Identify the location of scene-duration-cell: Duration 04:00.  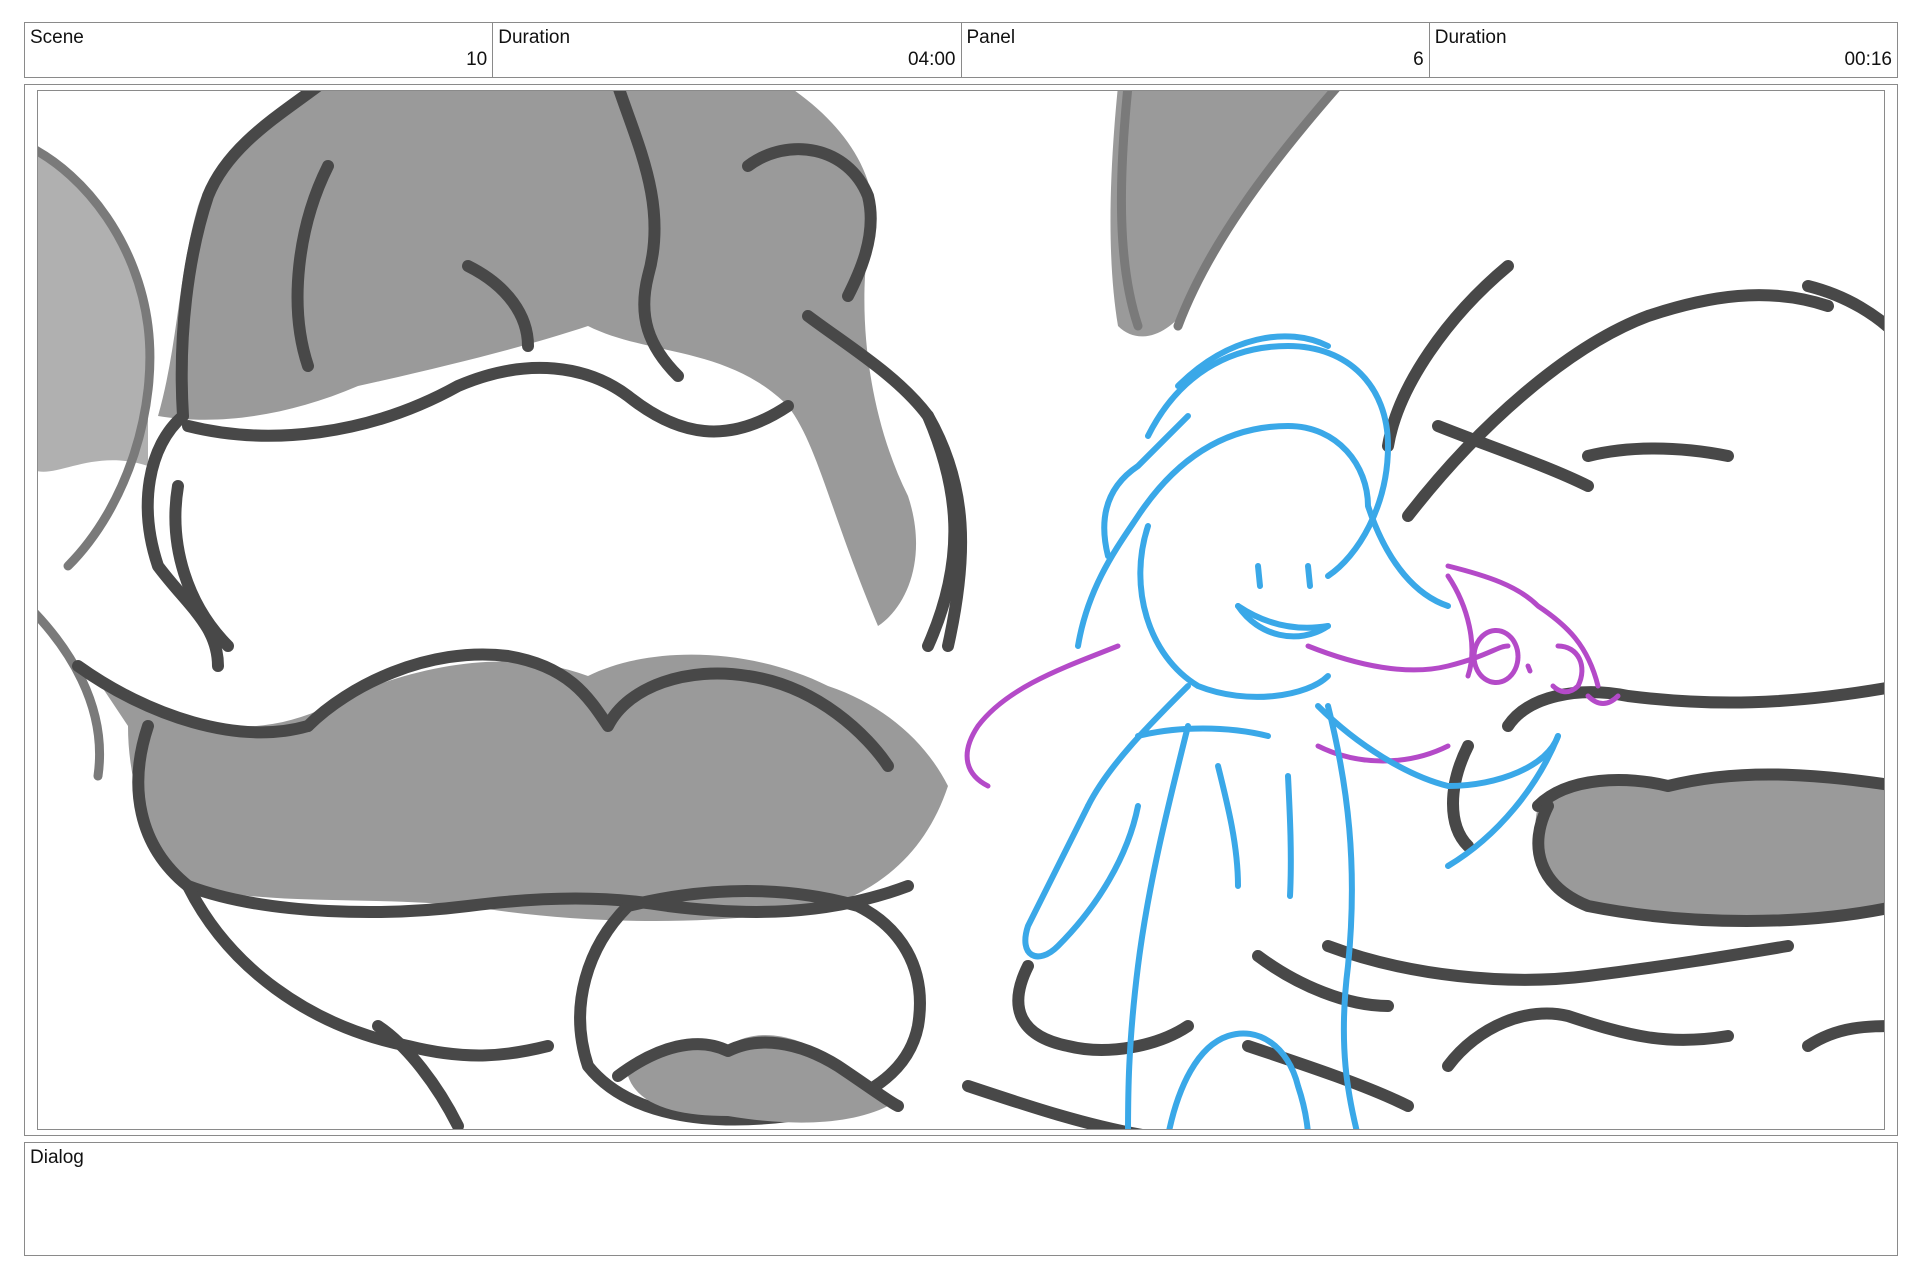
(727, 50).